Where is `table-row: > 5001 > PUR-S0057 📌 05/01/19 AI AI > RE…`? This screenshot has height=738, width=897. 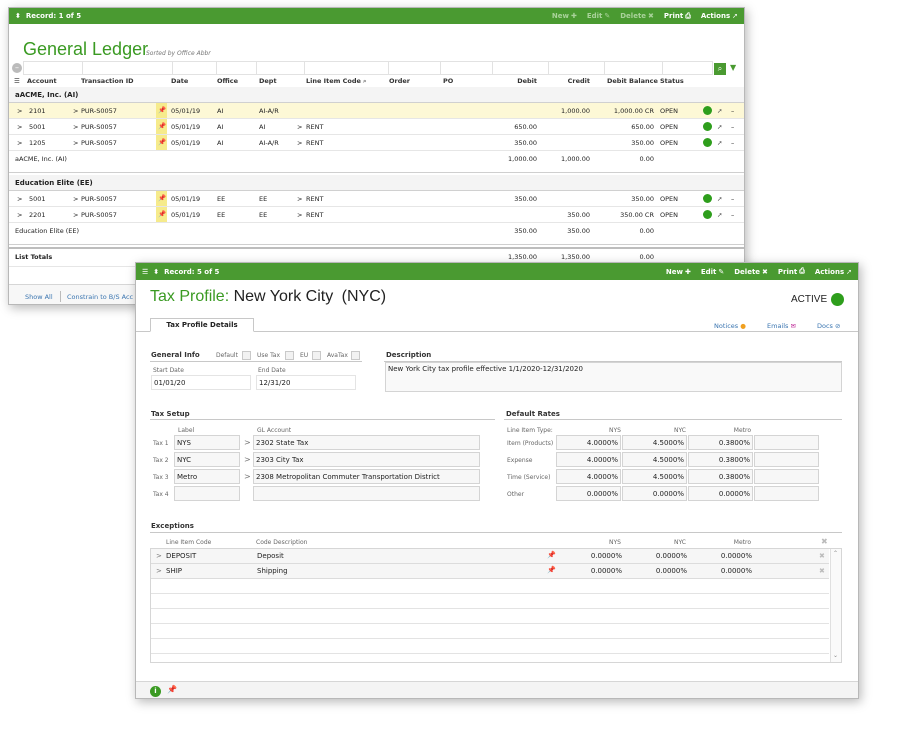
table-row: > 5001 > PUR-S0057 📌 05/01/19 AI AI > RE… is located at coordinates (376, 127).